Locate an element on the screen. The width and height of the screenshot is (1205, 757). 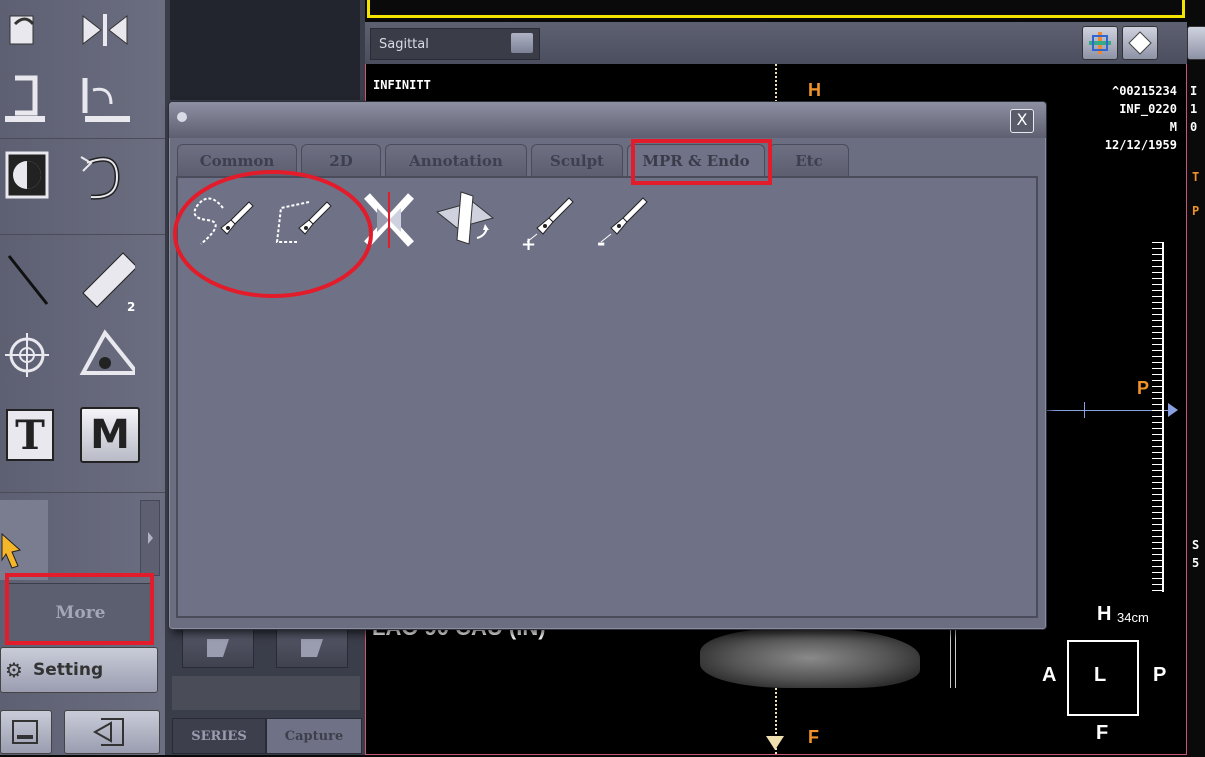
diamond-icon is located at coordinates (1140, 43).